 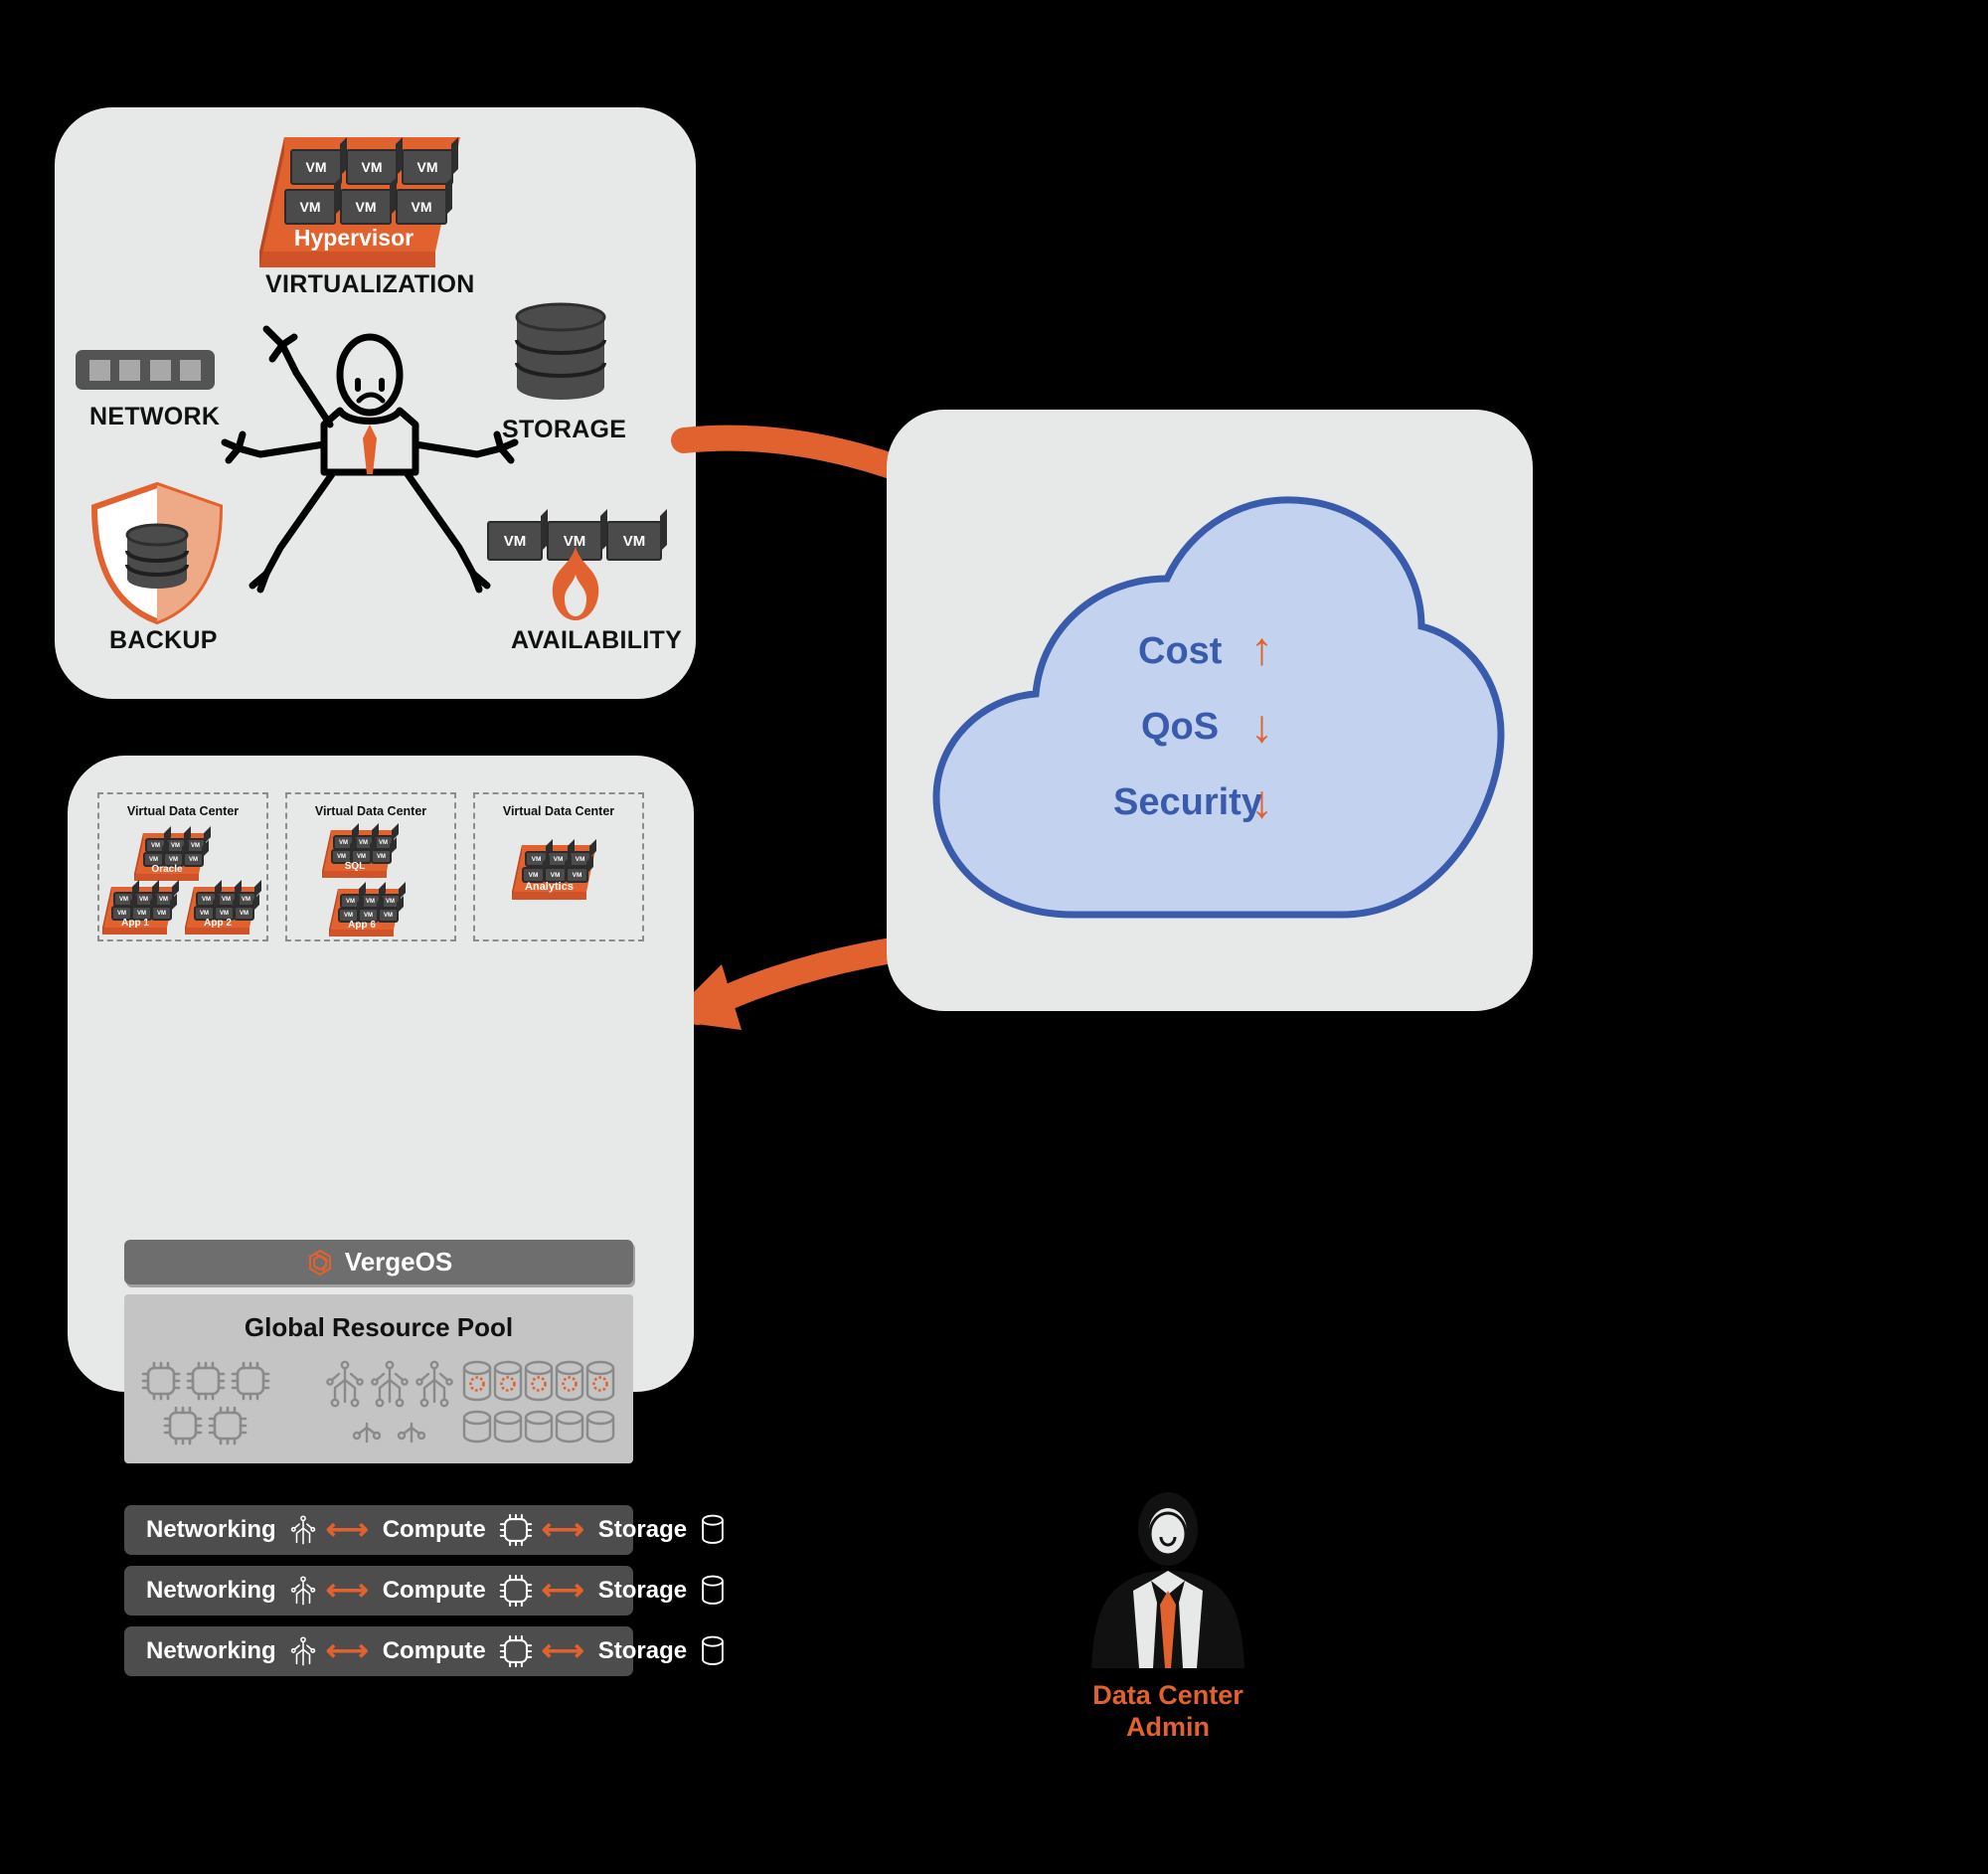 What do you see at coordinates (360, 197) in the screenshot?
I see `hypervisor-slab: VM VM VM VM VM VM Hypervisor` at bounding box center [360, 197].